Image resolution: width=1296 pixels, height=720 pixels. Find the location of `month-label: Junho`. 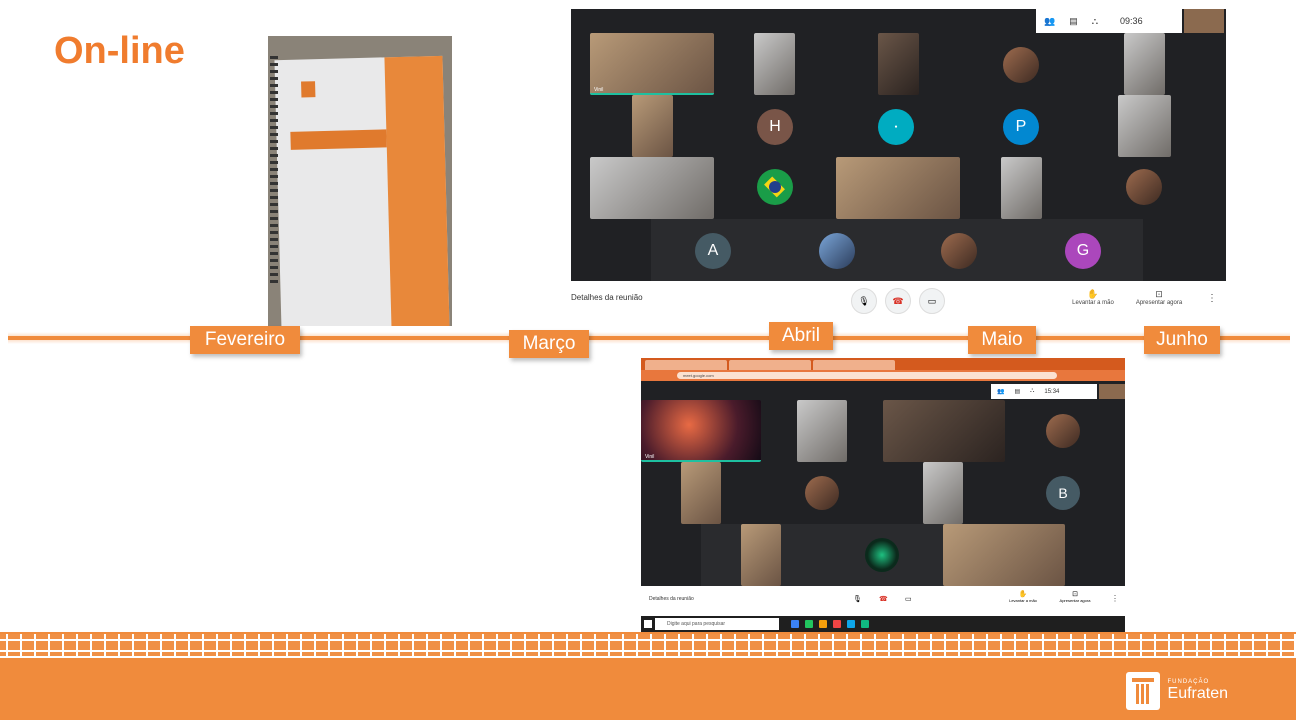

month-label: Junho is located at coordinates (1182, 340).